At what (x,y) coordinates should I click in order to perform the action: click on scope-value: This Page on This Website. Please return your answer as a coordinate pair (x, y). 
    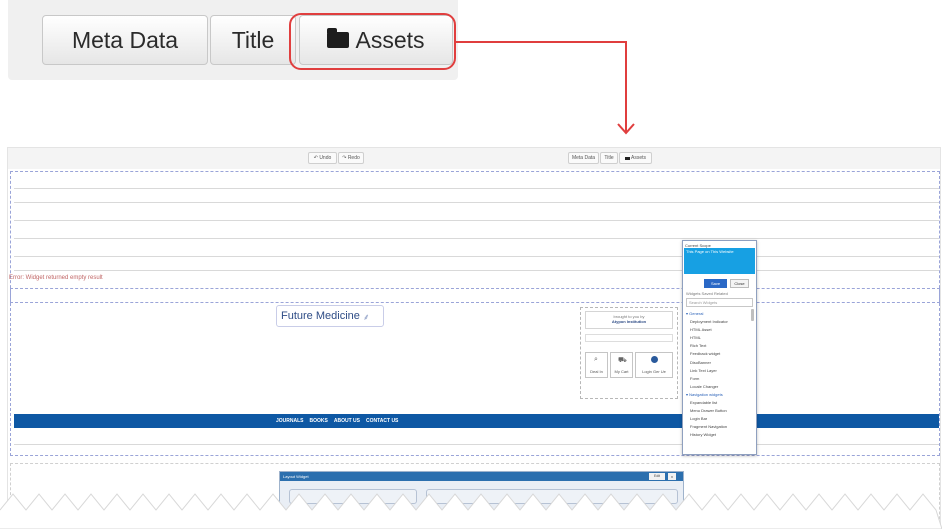
    Looking at the image, I should click on (710, 251).